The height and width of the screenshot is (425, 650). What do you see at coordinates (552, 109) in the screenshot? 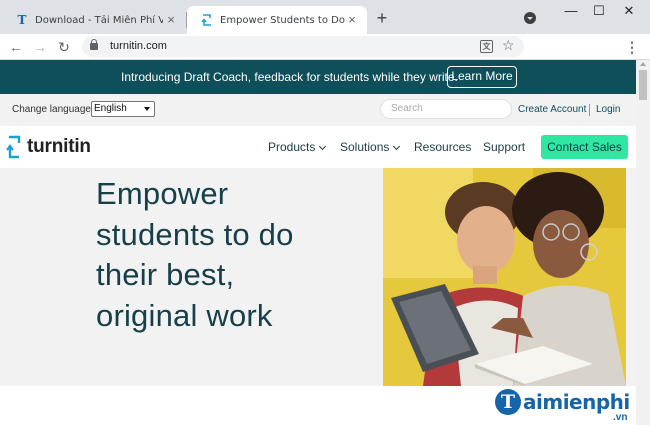
I see `create-account-link: Create Account` at bounding box center [552, 109].